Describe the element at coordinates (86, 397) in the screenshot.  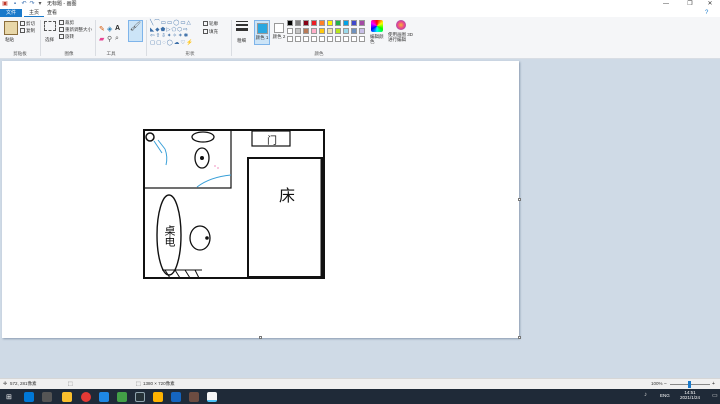
I see `chrome-icon` at that location.